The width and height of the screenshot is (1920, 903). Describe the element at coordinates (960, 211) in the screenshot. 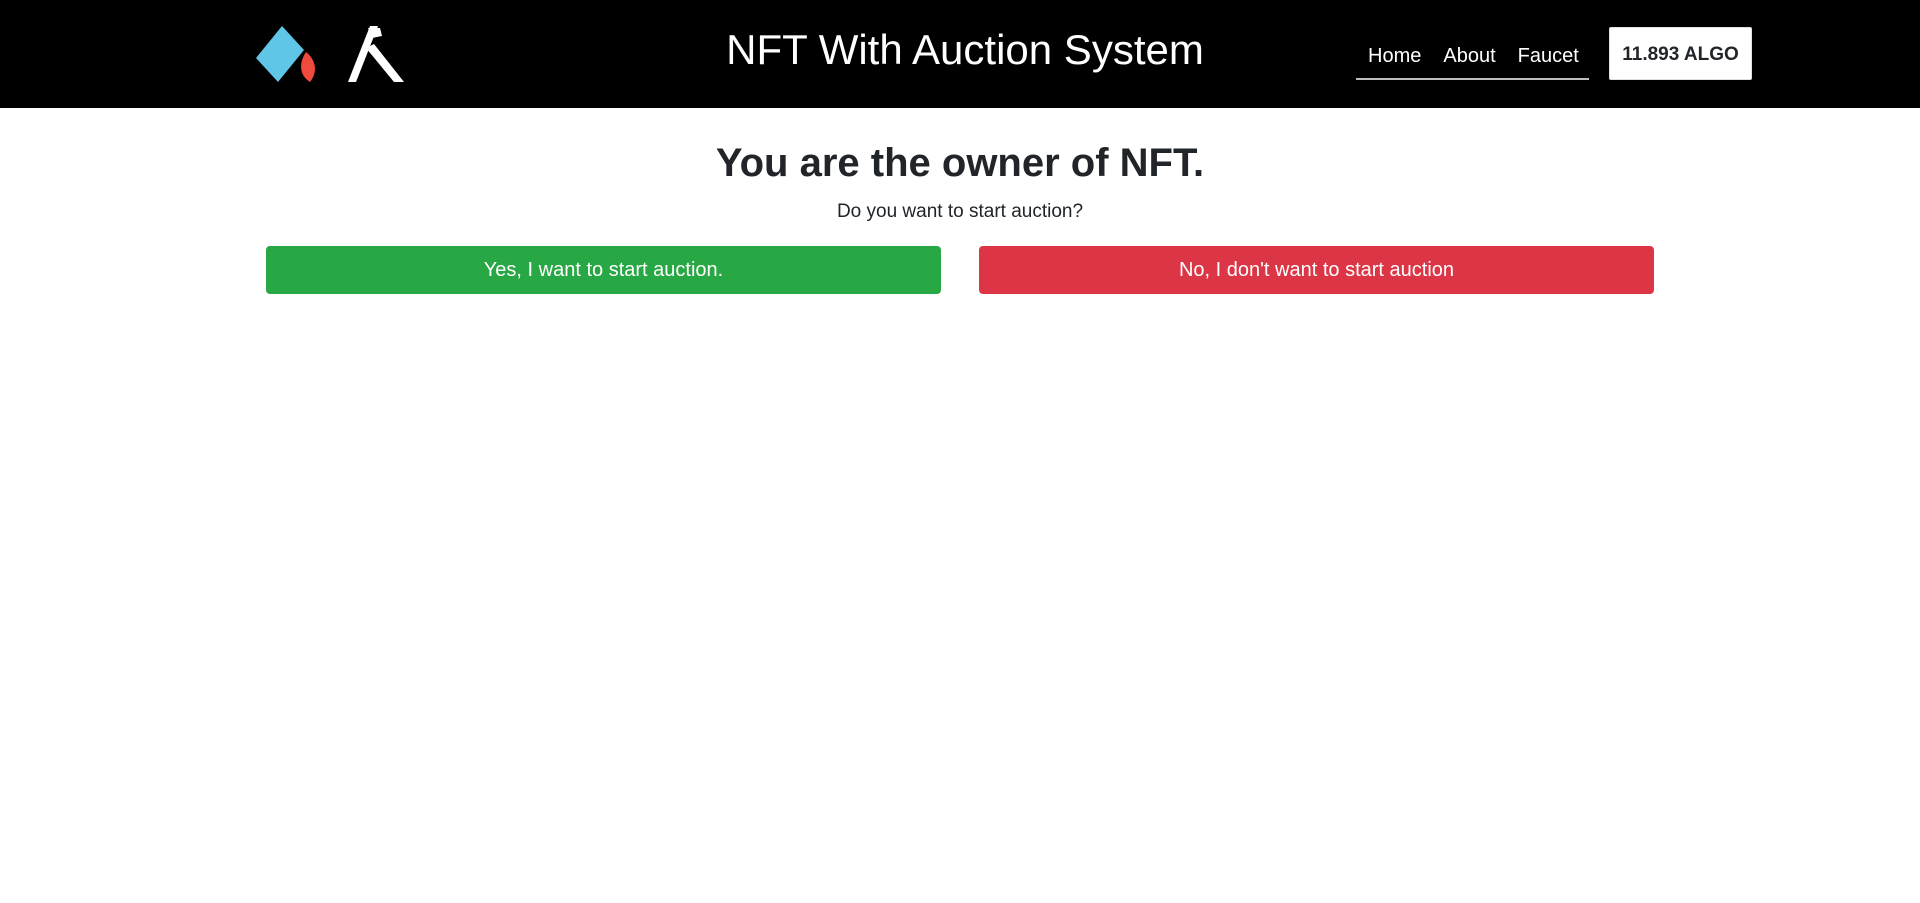

I see `auction-question: Do you want to start auction?` at that location.